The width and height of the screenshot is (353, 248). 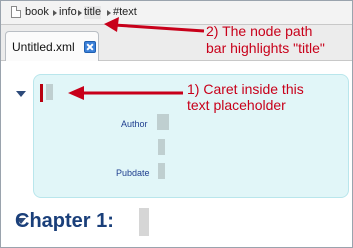 I want to click on title-placeholder, so click(x=49, y=92).